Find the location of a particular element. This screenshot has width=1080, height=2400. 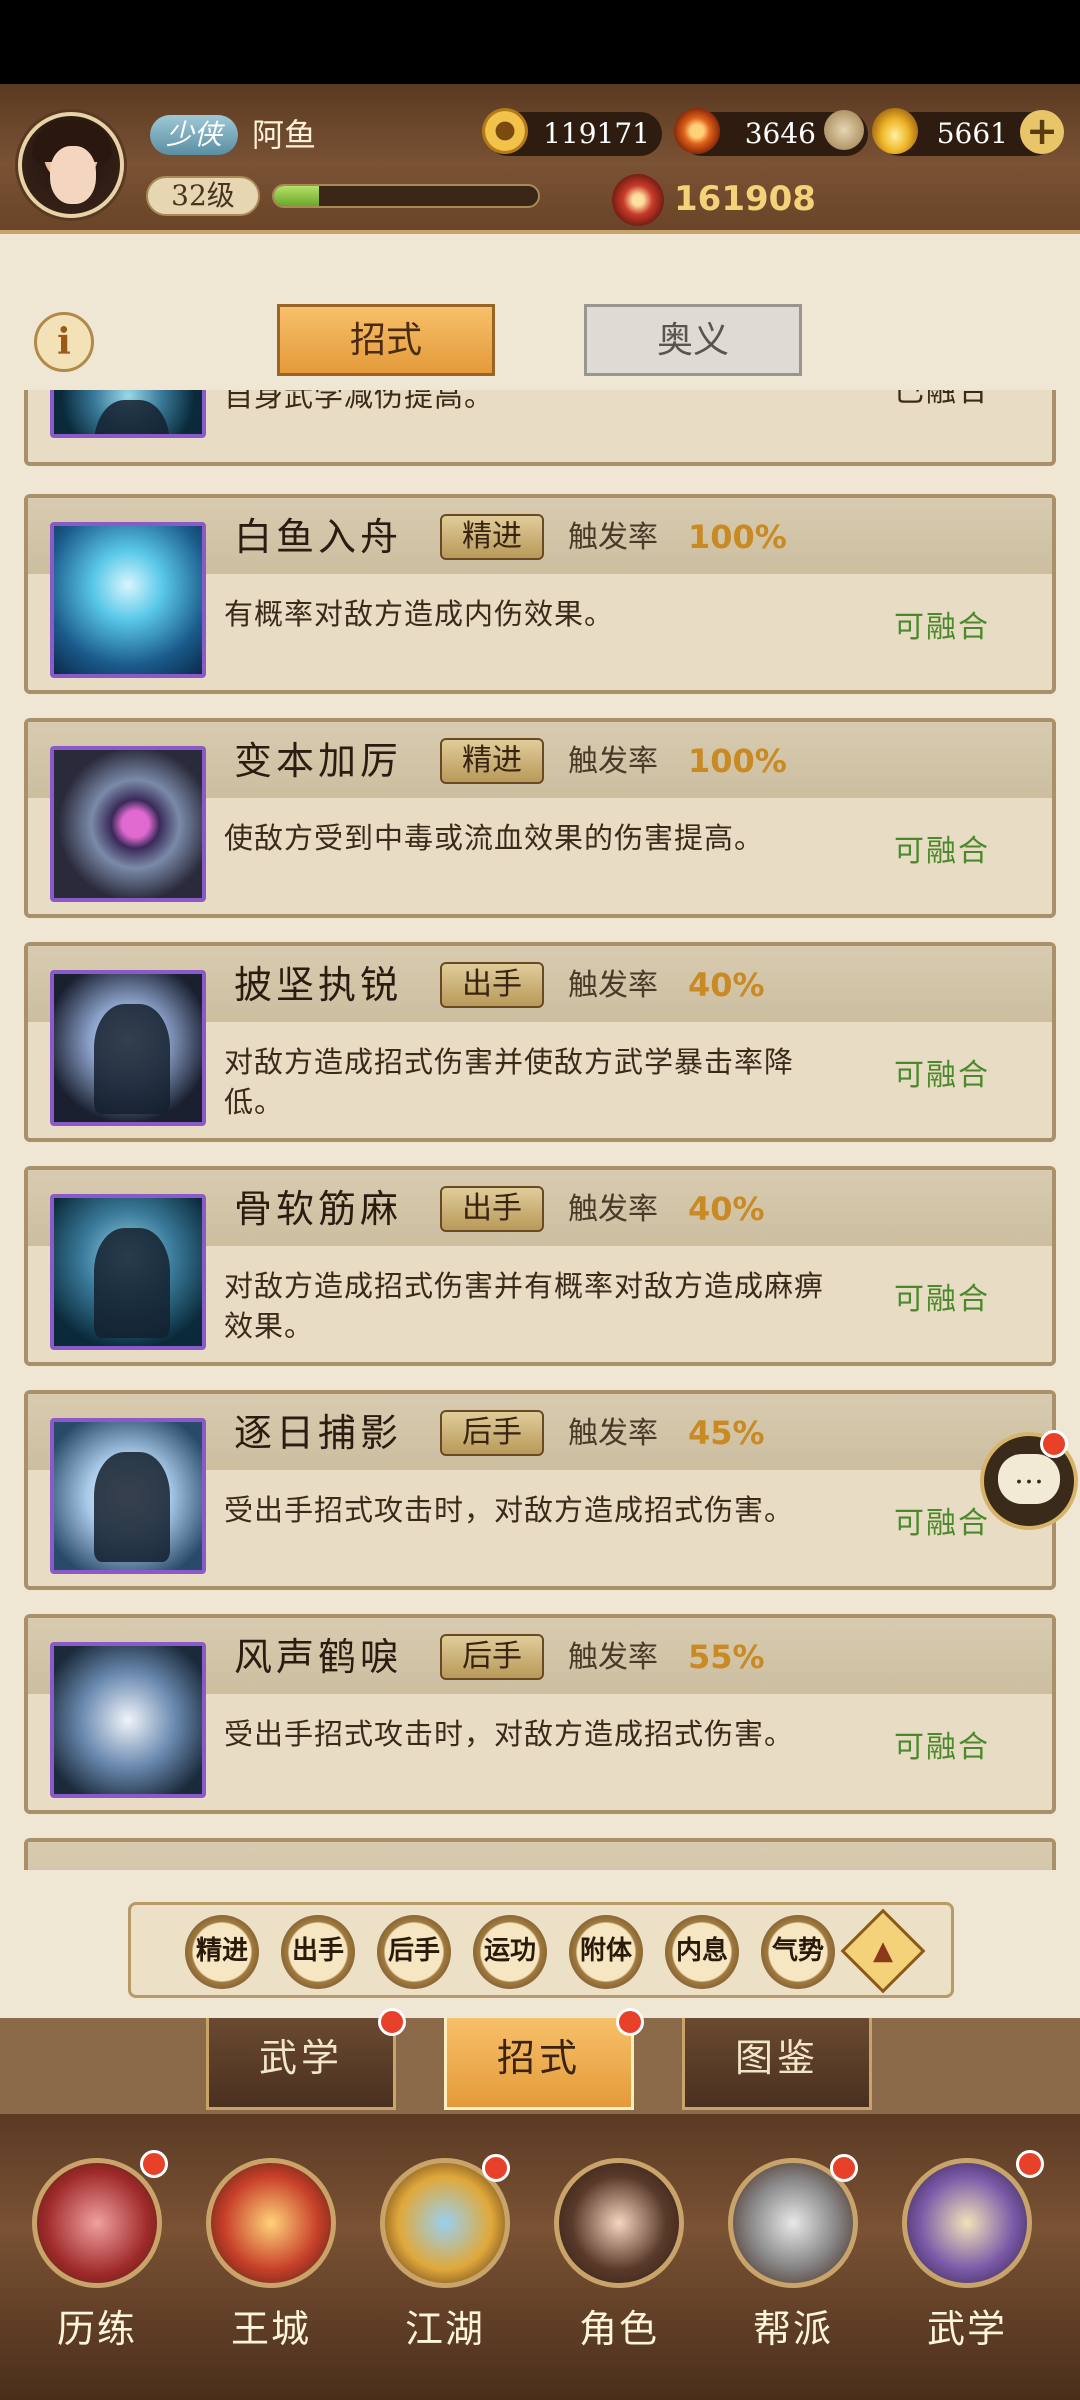

skill-desc: 有概率对敌方造成内伤效果。 is located at coordinates (419, 614).